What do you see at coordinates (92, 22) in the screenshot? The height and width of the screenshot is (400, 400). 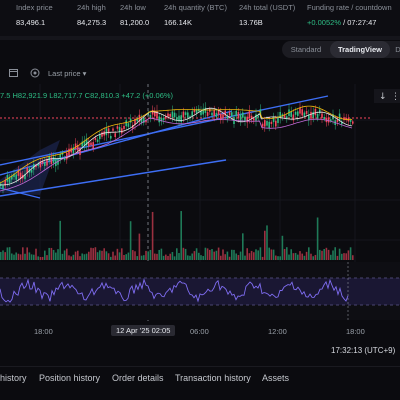 I see `stat-value: 84,275.3` at bounding box center [92, 22].